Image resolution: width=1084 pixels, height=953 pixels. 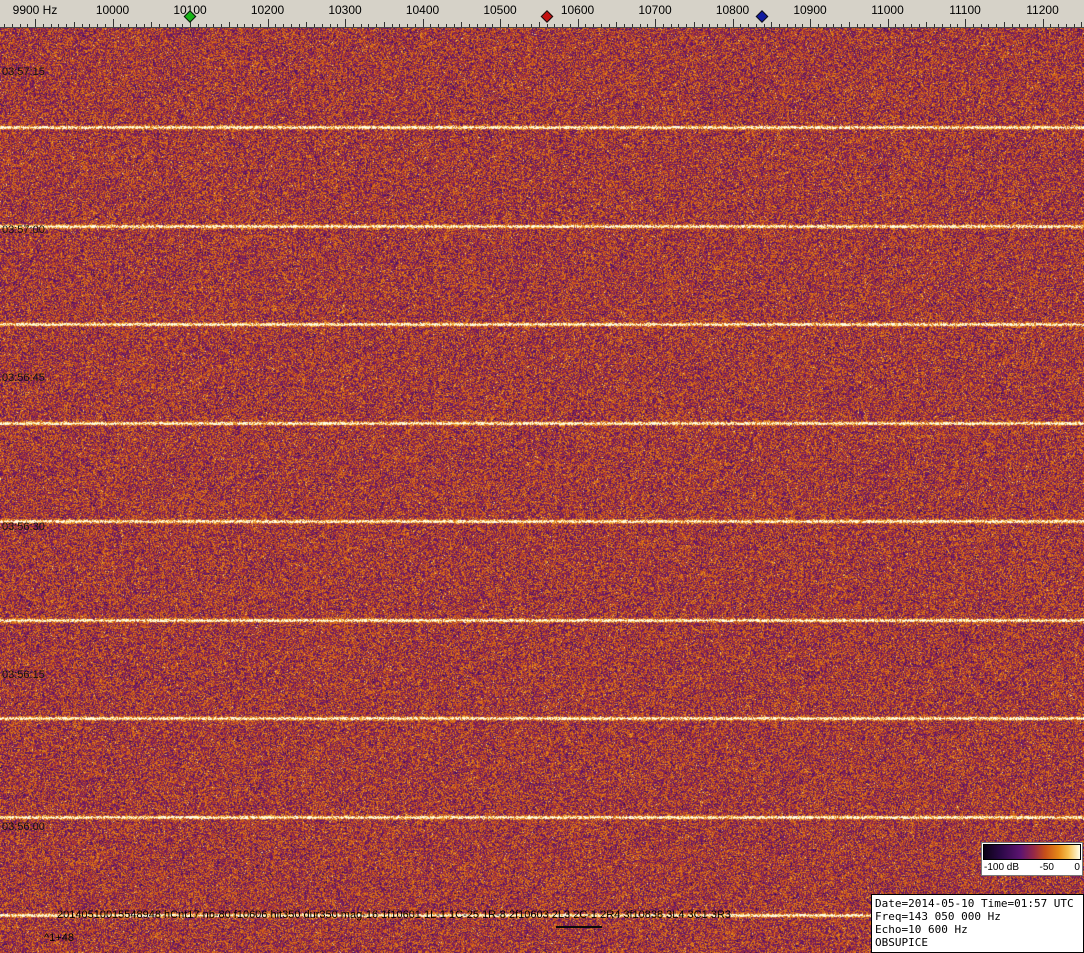 What do you see at coordinates (732, 10) in the screenshot?
I see `freq-label: 10800` at bounding box center [732, 10].